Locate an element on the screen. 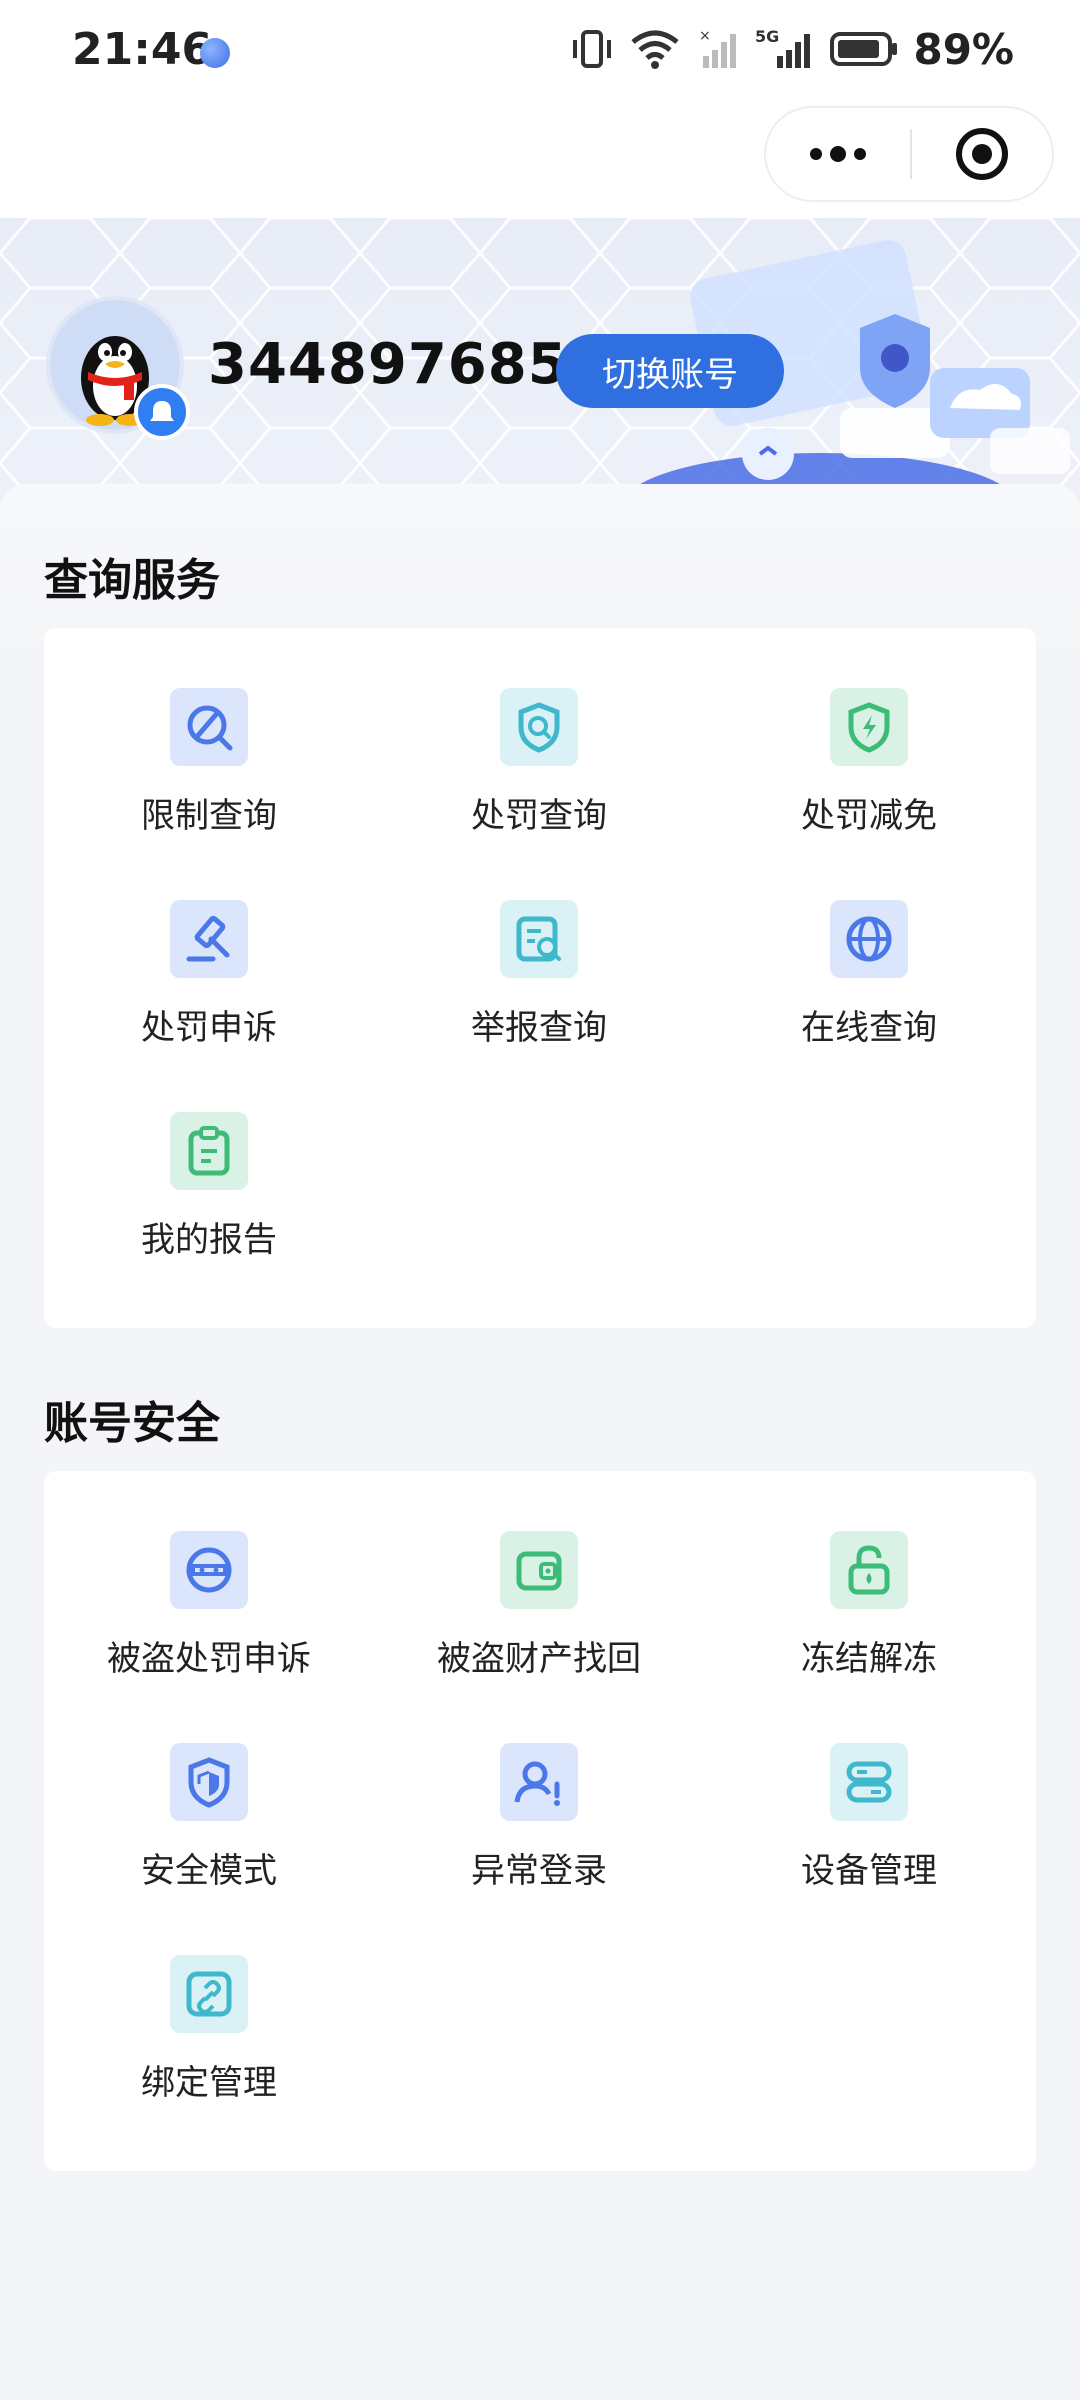  section-title-query: 查询服务 is located at coordinates (132, 580).